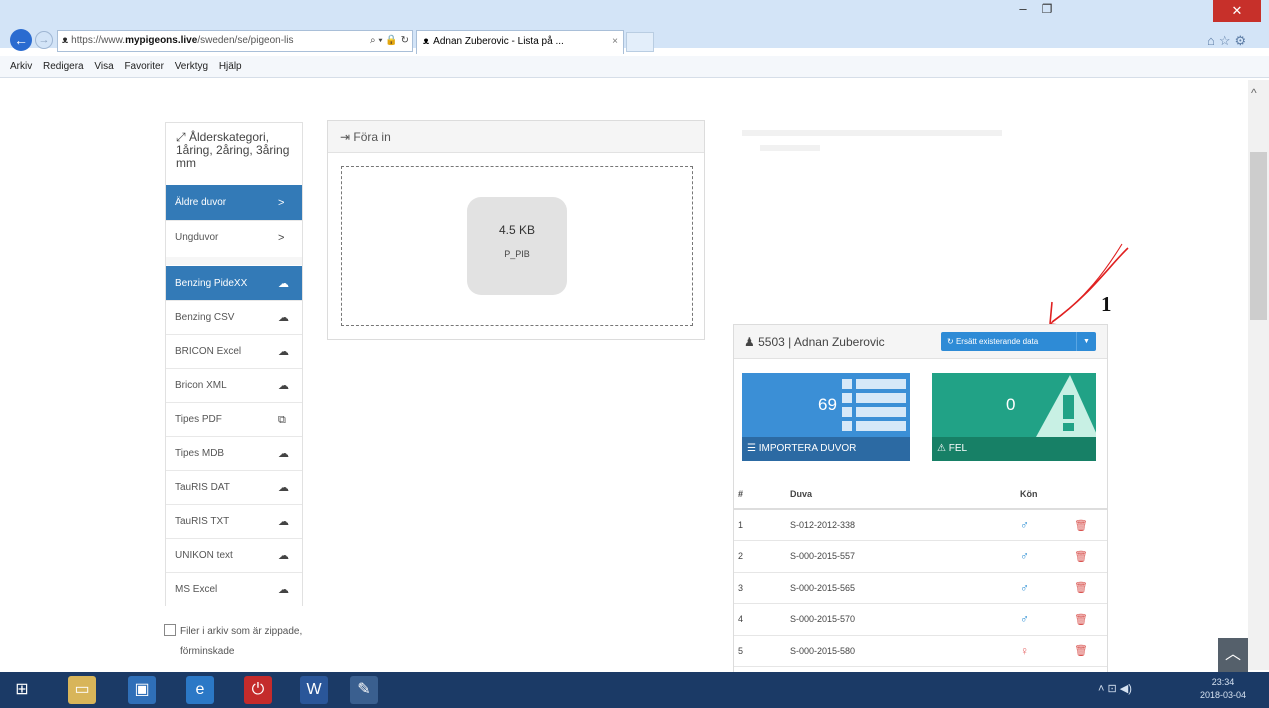 The width and height of the screenshot is (1269, 708). I want to click on word-icon: W, so click(314, 690).